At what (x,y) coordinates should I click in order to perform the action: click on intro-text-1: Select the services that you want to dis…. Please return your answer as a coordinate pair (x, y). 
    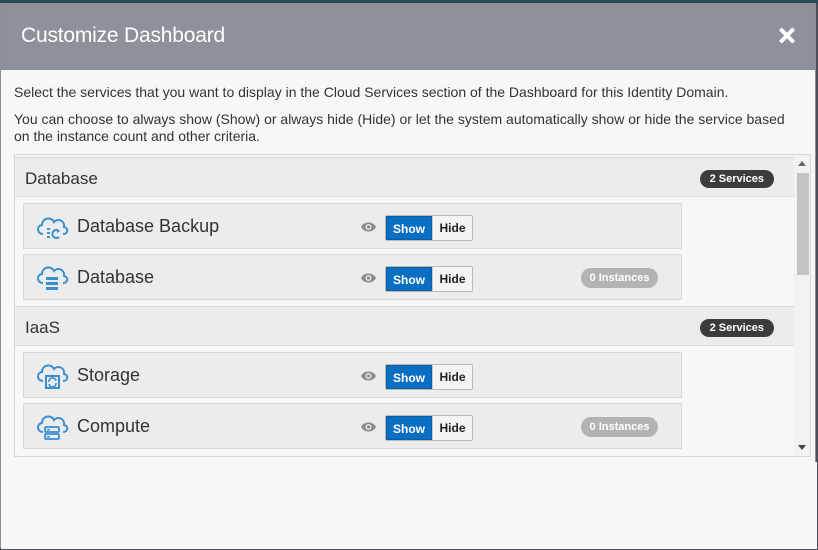
    Looking at the image, I should click on (371, 92).